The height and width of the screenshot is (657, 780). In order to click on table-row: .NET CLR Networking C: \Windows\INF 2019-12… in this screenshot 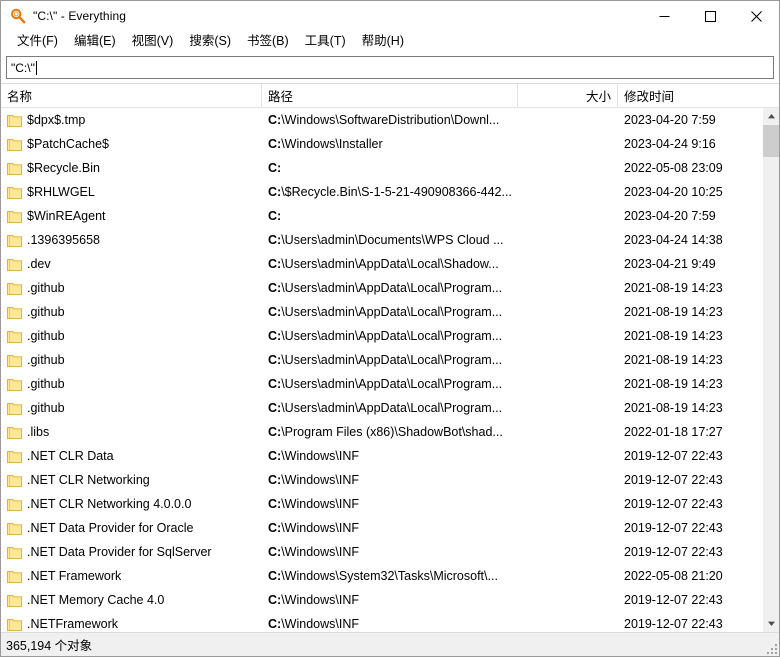, I will do `click(381, 480)`.